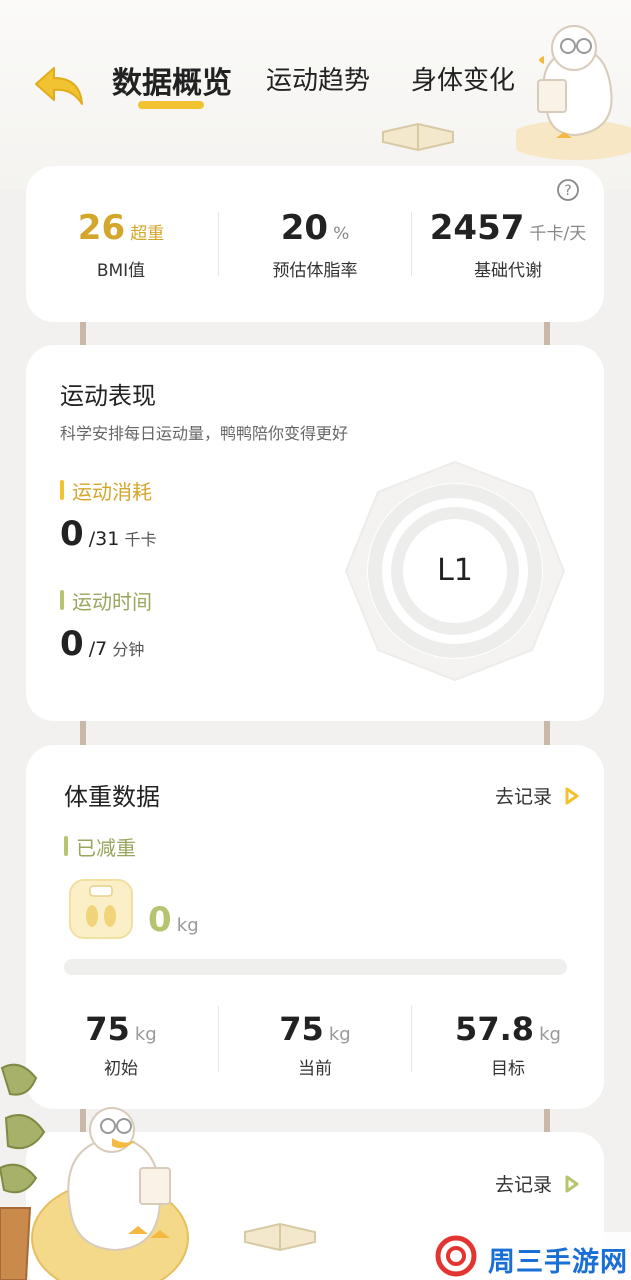  I want to click on weight-lost-label: 已减重, so click(100, 846).